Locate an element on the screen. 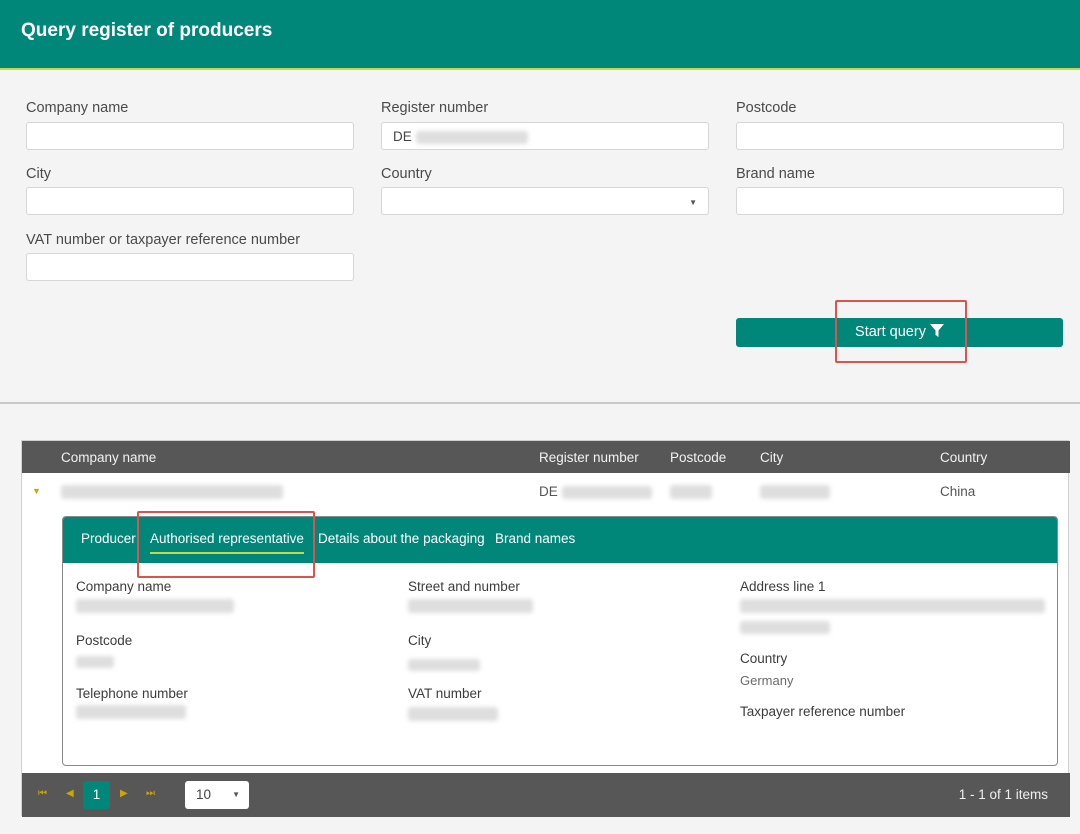 The width and height of the screenshot is (1080, 834). expand-caret-icon: ▼ is located at coordinates (36, 491).